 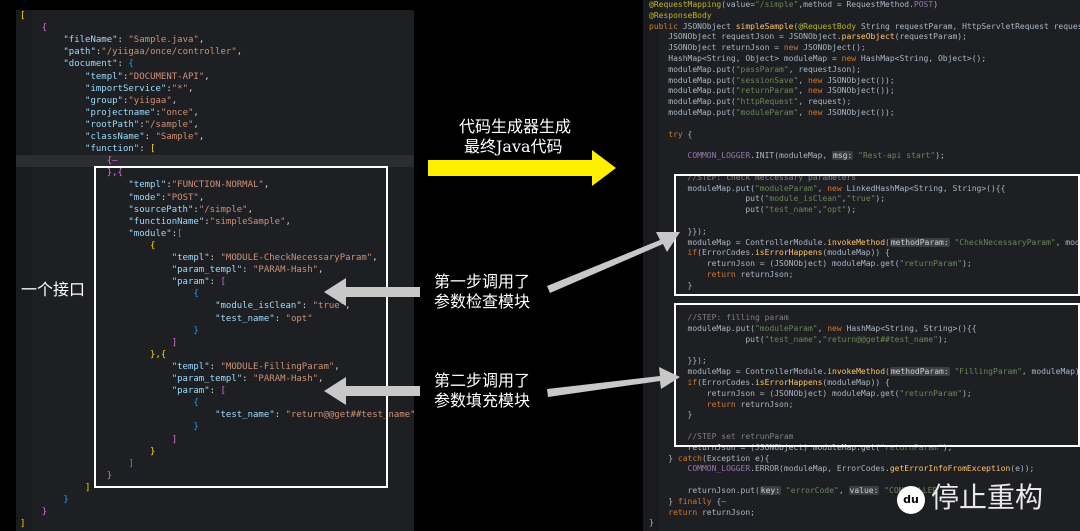 What do you see at coordinates (987, 497) in the screenshot?
I see `watermark-text: 停止重构` at bounding box center [987, 497].